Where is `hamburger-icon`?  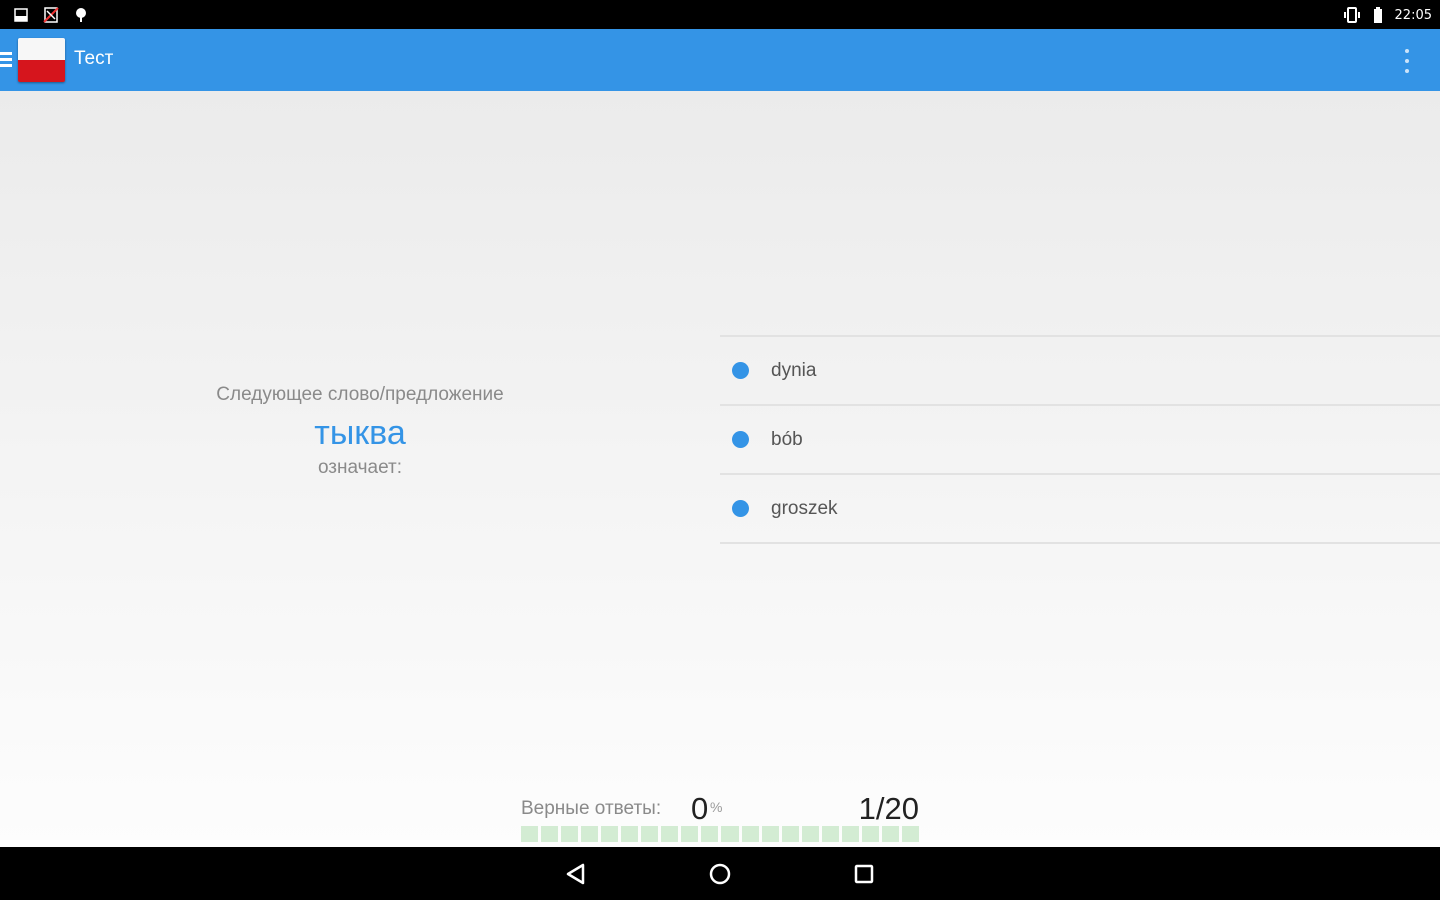
hamburger-icon is located at coordinates (6, 60).